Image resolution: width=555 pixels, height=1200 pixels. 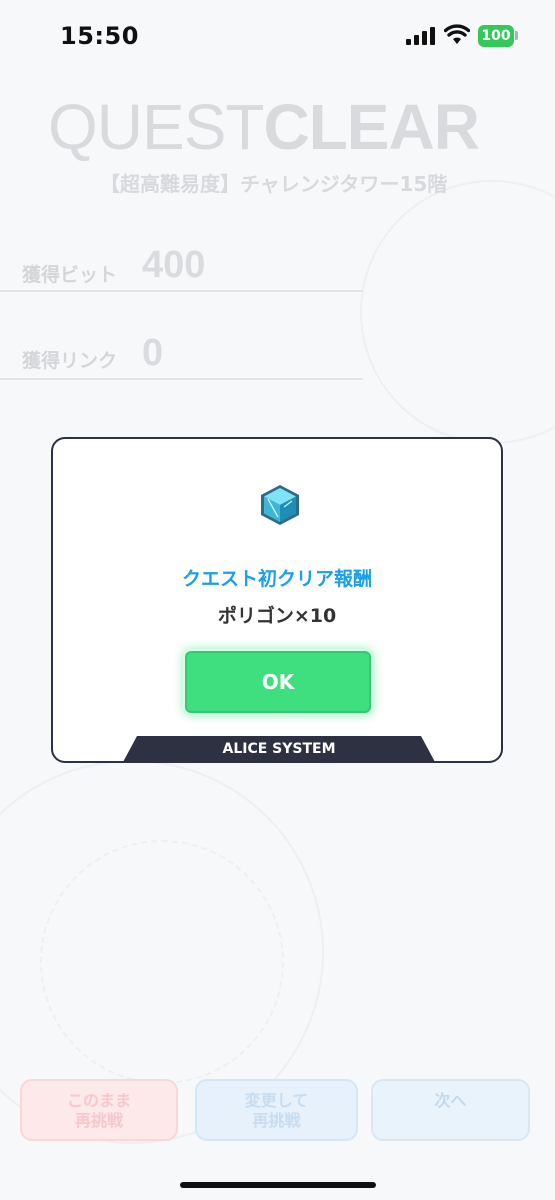 What do you see at coordinates (153, 353) in the screenshot?
I see `stat-link-value: 0` at bounding box center [153, 353].